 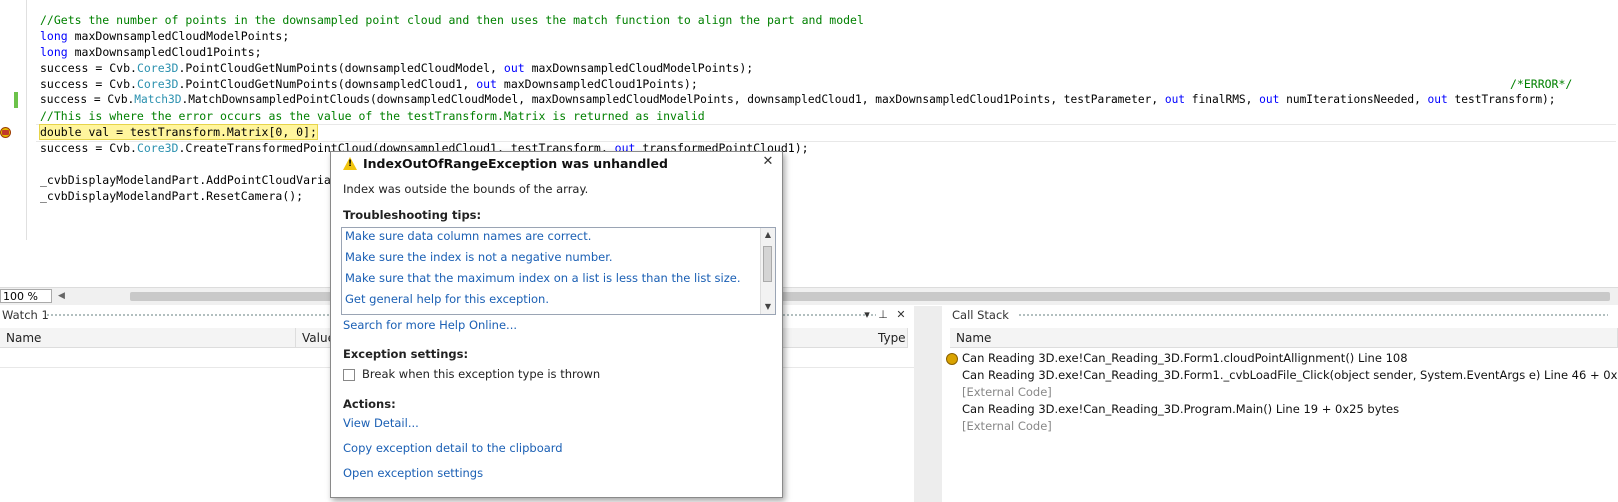 I want to click on code-line-8: double val = testTransform.Matrix[0, 0];, so click(x=178, y=132).